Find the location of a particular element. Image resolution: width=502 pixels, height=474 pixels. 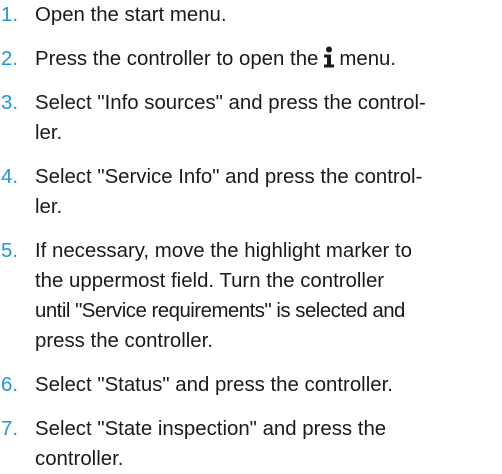

step-1: 1. Open the start menu. is located at coordinates (240, 15).